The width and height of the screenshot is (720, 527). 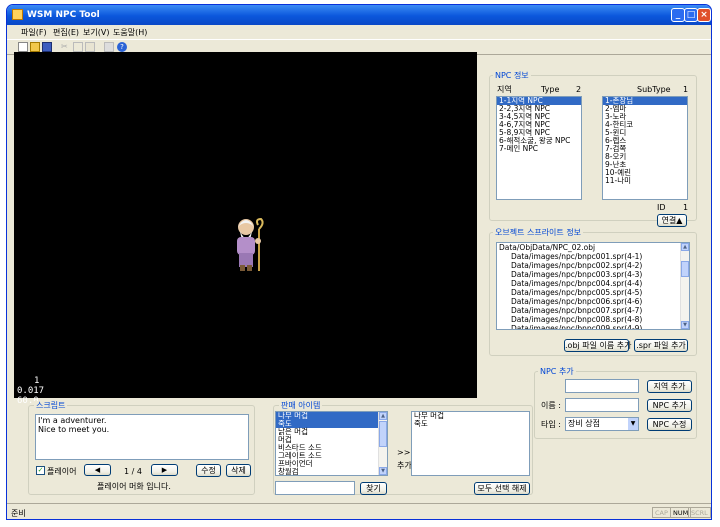 I want to click on subtype-header: SubType, so click(x=654, y=89).